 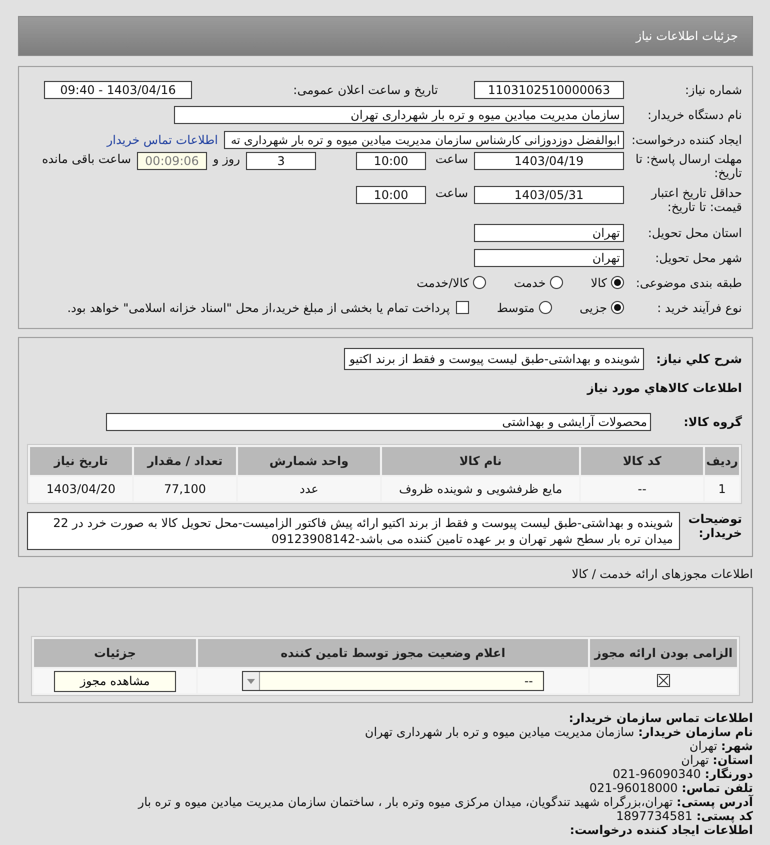 What do you see at coordinates (172, 161) in the screenshot?
I see `countdown-field: 00:09:06` at bounding box center [172, 161].